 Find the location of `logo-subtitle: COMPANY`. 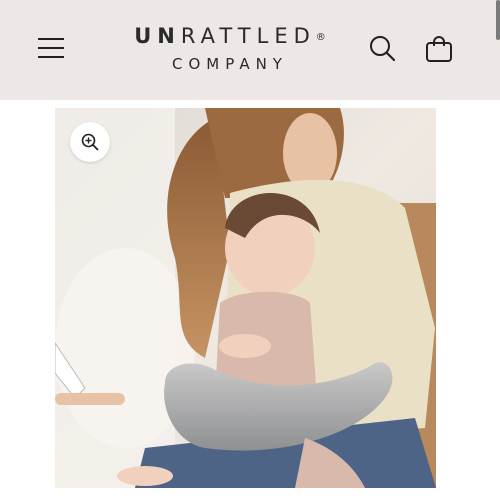

logo-subtitle: COMPANY is located at coordinates (230, 64).